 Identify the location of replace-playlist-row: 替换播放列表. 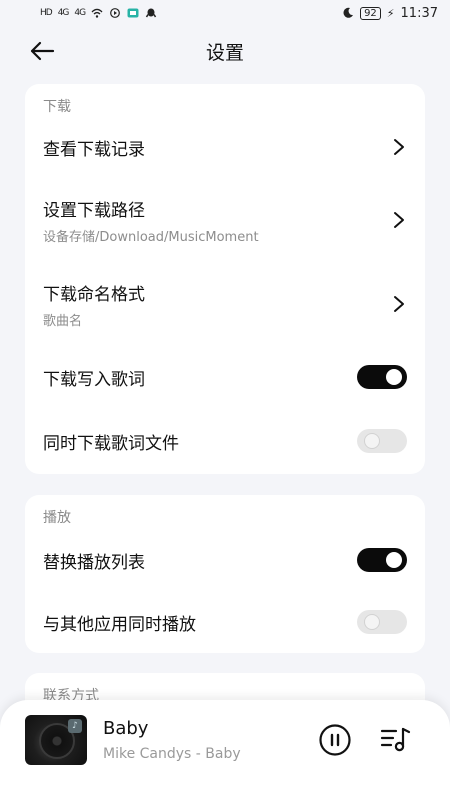
(225, 560).